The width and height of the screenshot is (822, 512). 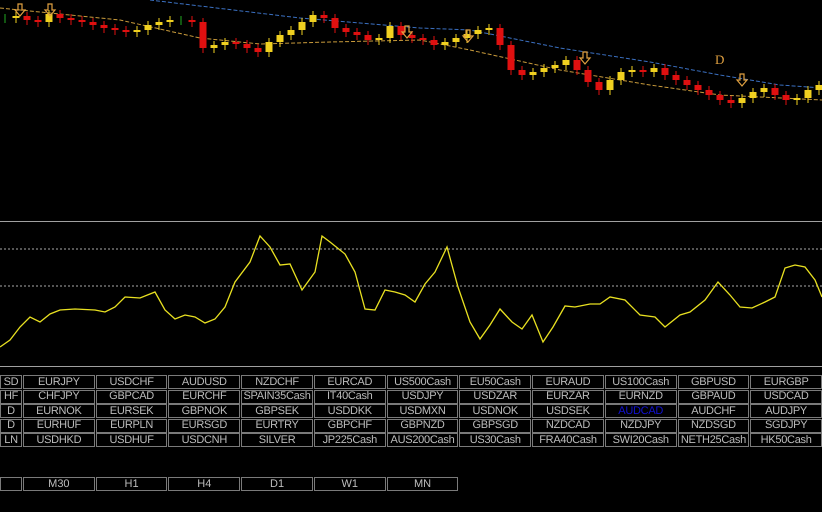 What do you see at coordinates (568, 411) in the screenshot?
I see `symbol-button: USDSEK` at bounding box center [568, 411].